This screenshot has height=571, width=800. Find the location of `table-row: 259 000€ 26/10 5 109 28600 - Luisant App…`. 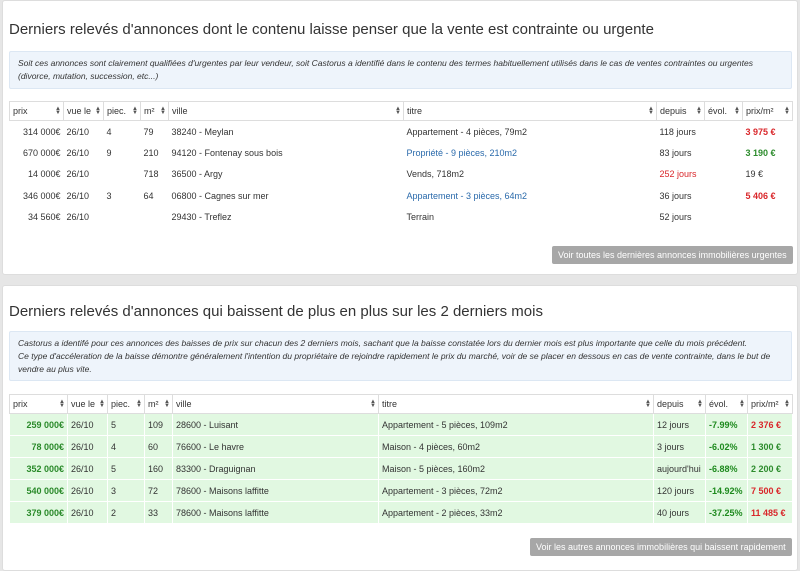

table-row: 259 000€ 26/10 5 109 28600 - Luisant App… is located at coordinates (401, 424).